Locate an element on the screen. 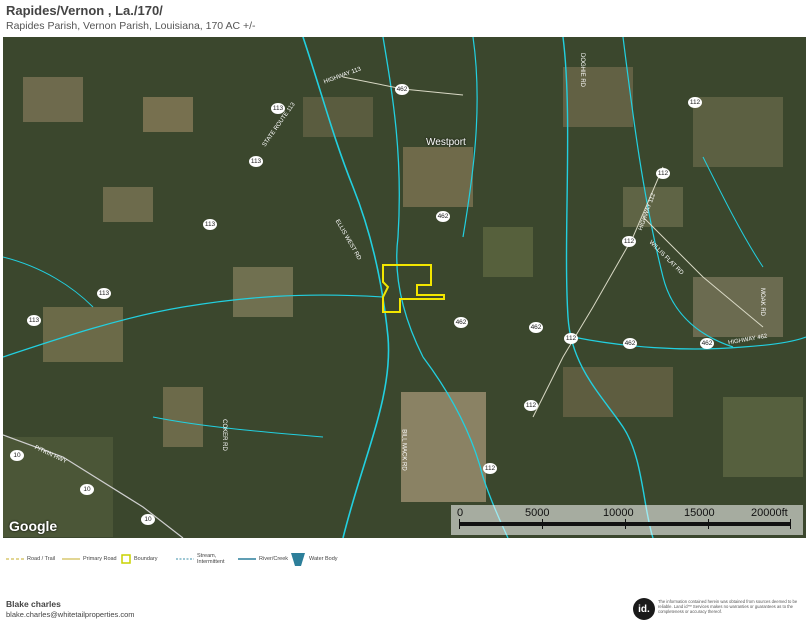 The height and width of the screenshot is (624, 808). boundary-icon is located at coordinates (126, 559).